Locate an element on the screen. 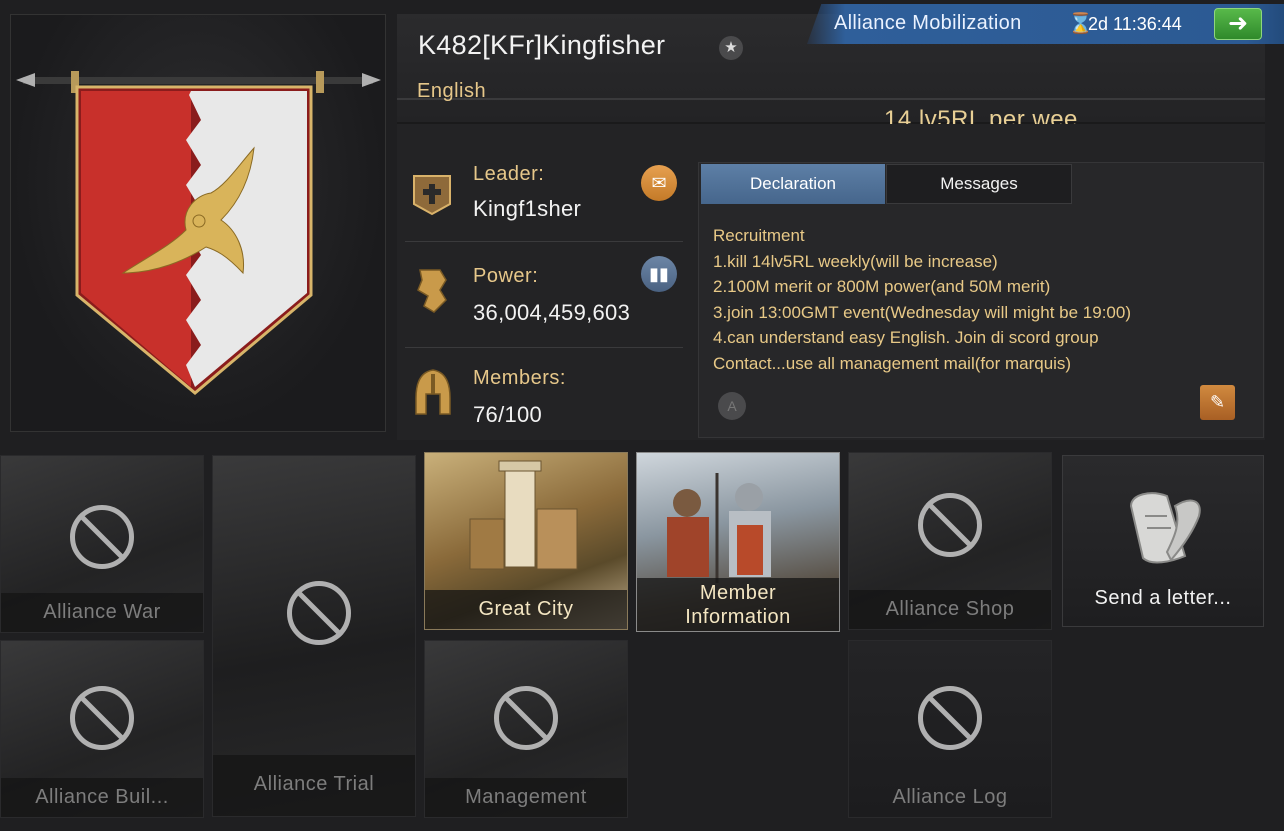 The image size is (1284, 831). tile-alliance-war: Alliance War is located at coordinates (102, 544).